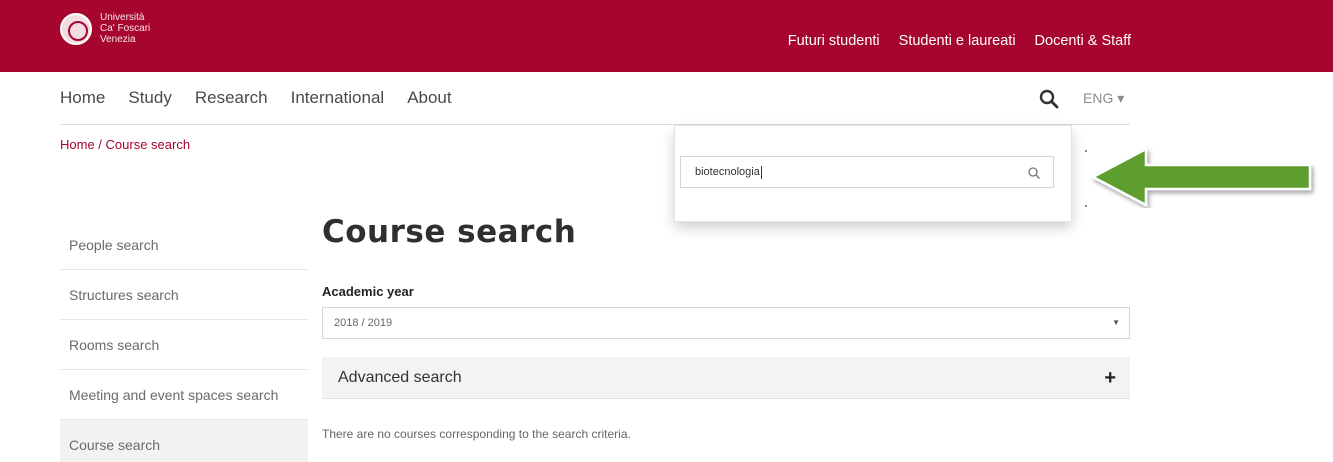 The height and width of the screenshot is (462, 1333). What do you see at coordinates (761, 172) in the screenshot?
I see `text-cursor` at bounding box center [761, 172].